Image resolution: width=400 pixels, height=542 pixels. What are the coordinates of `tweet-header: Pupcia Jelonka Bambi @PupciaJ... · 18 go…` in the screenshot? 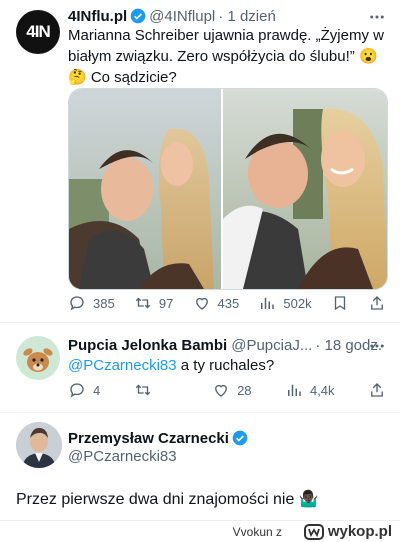 It's located at (225, 345).